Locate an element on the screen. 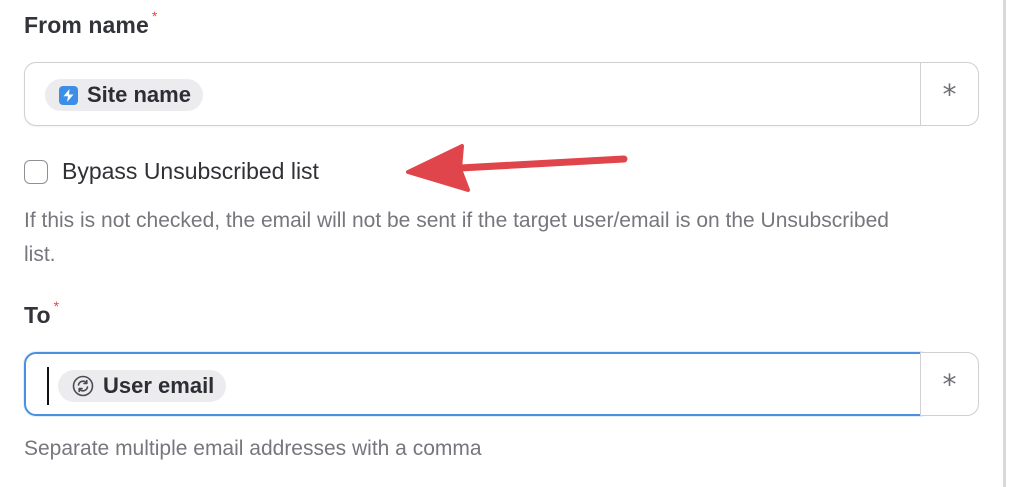  from-name-label: From name * is located at coordinates (90, 23).